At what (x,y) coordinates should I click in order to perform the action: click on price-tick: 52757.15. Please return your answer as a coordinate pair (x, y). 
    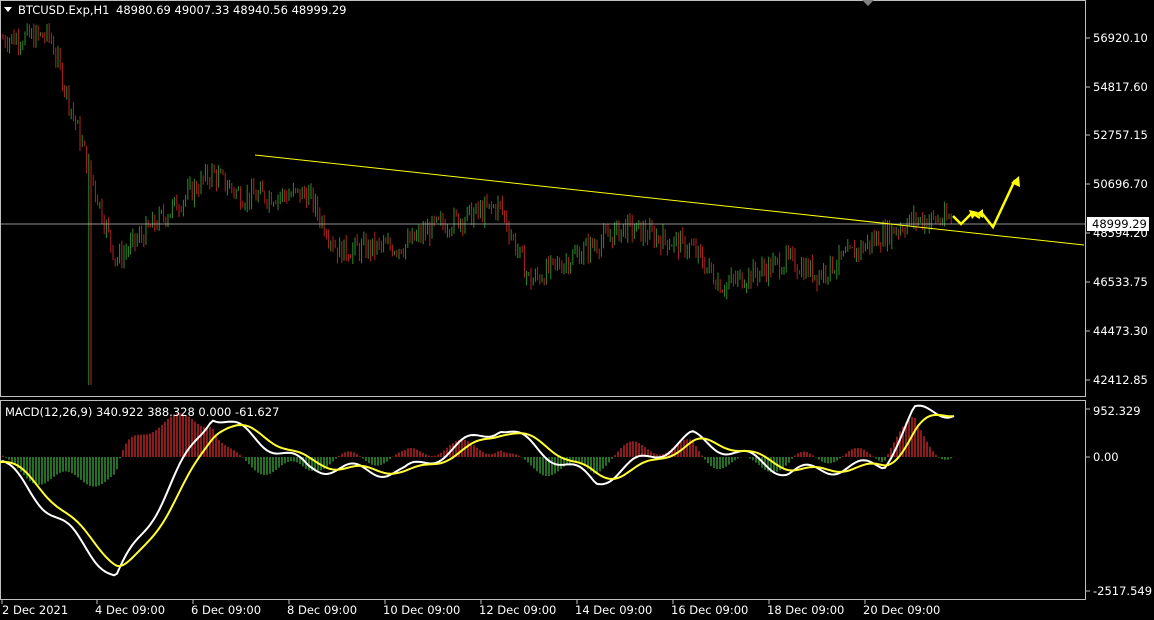
    Looking at the image, I should click on (1120, 135).